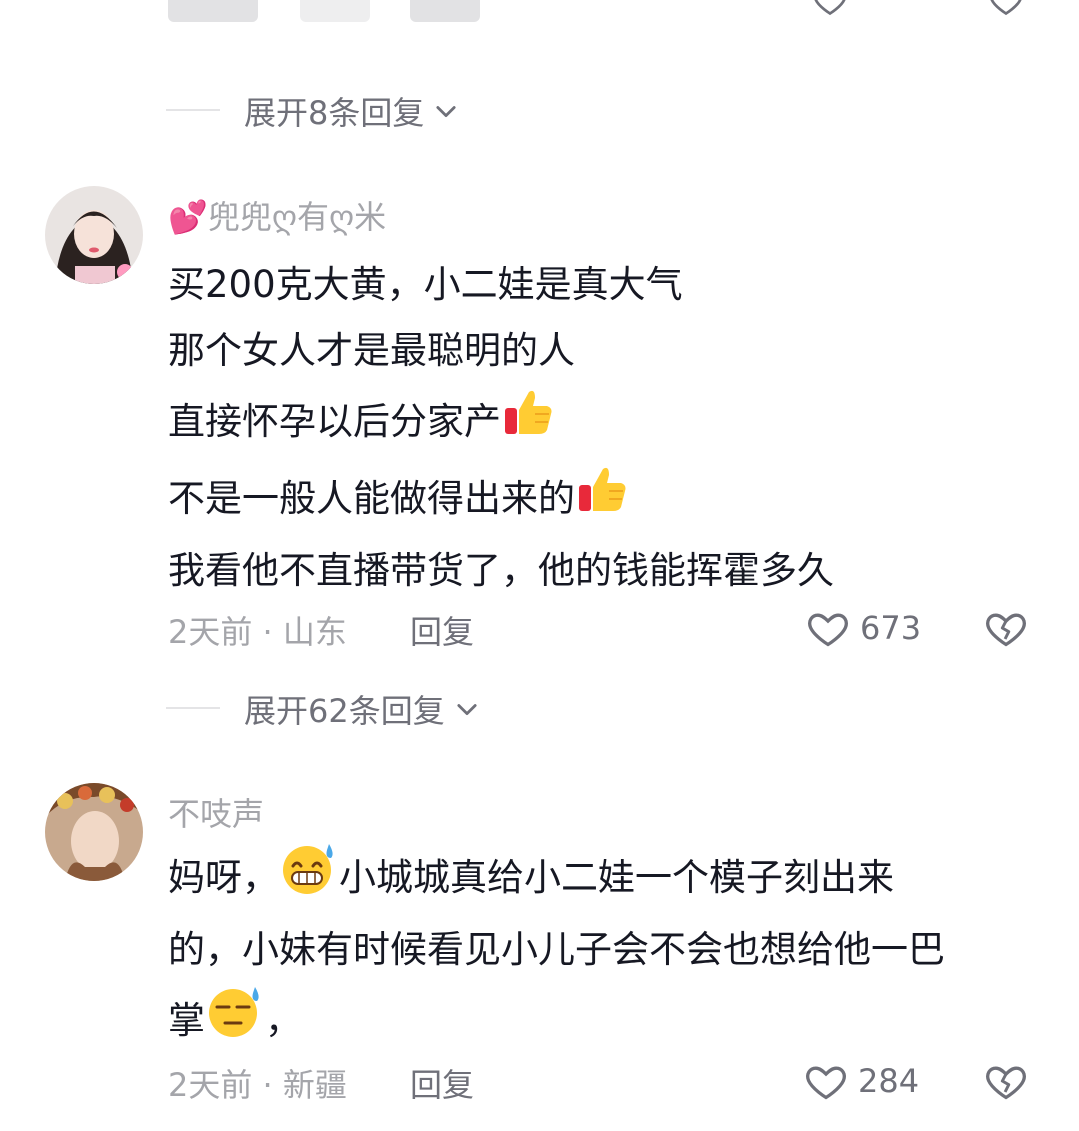 This screenshot has height=1131, width=1079. I want to click on expand-replies-button: 展开62条回复, so click(362, 709).